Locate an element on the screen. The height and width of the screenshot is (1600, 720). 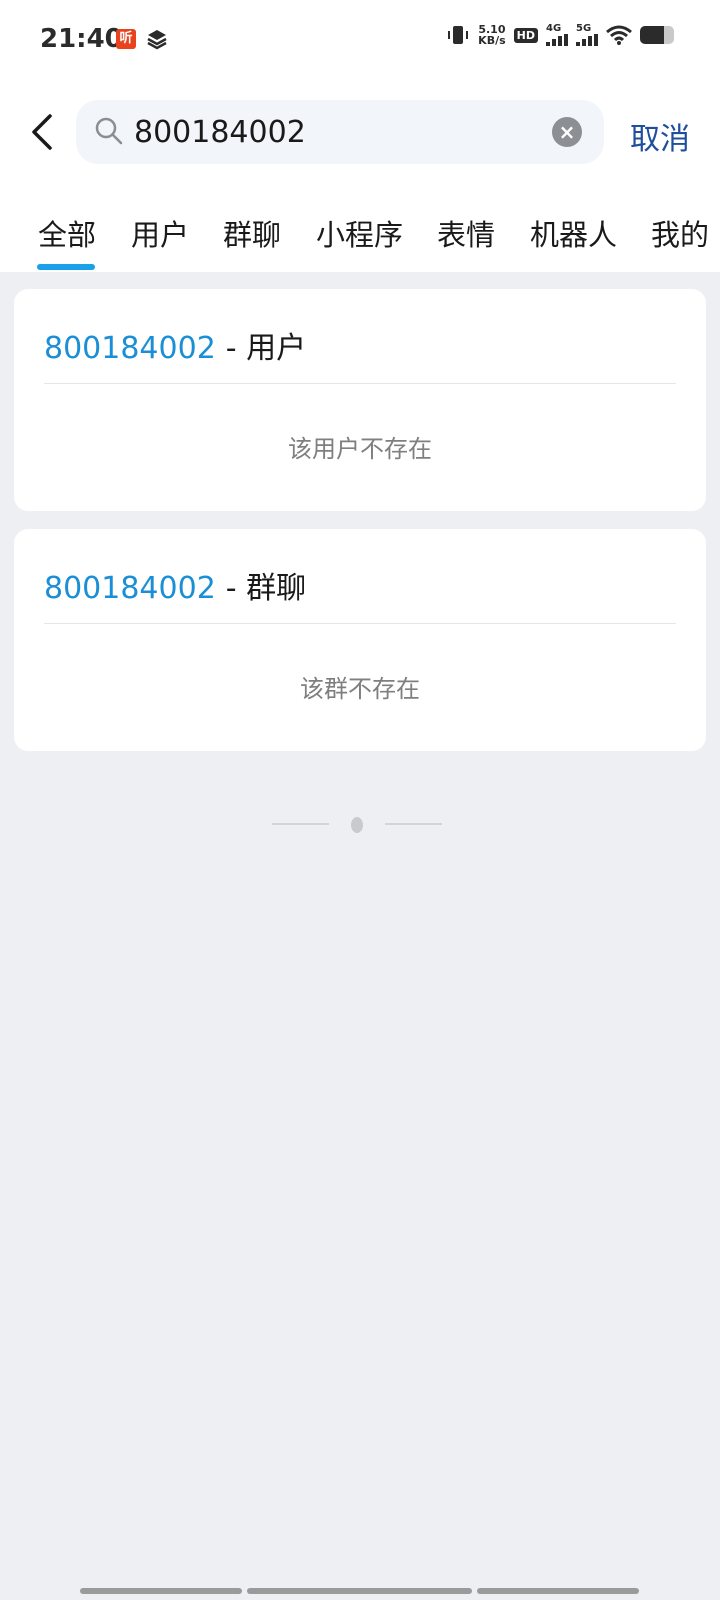
empty-message: 该群不存在 is located at coordinates (360, 689).